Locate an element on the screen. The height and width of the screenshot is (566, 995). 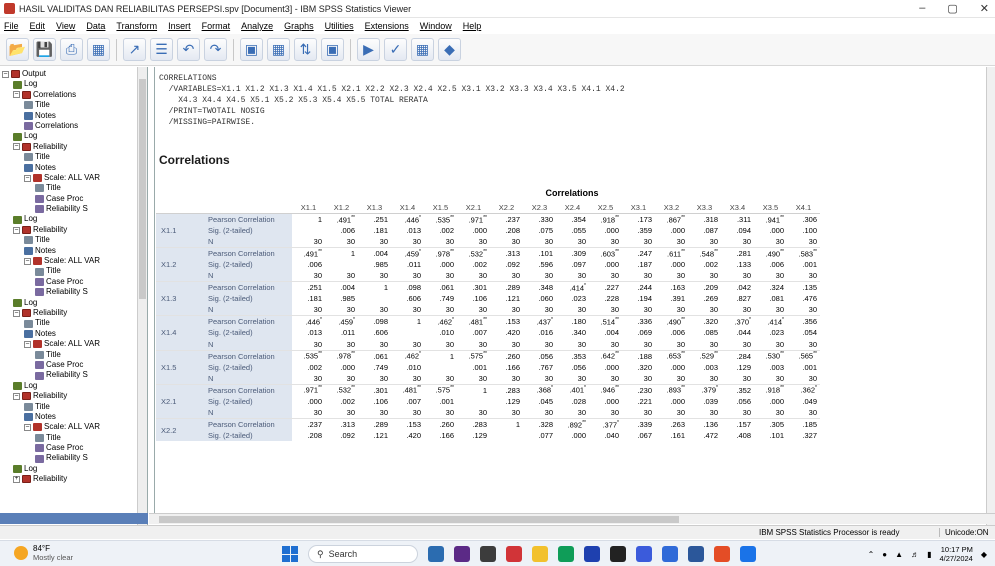
content-scroll-thumb is located at coordinates (419, 519).